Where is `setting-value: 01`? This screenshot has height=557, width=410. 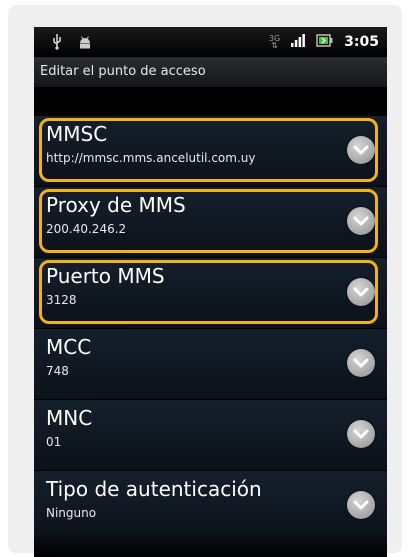
setting-value: 01 is located at coordinates (54, 442).